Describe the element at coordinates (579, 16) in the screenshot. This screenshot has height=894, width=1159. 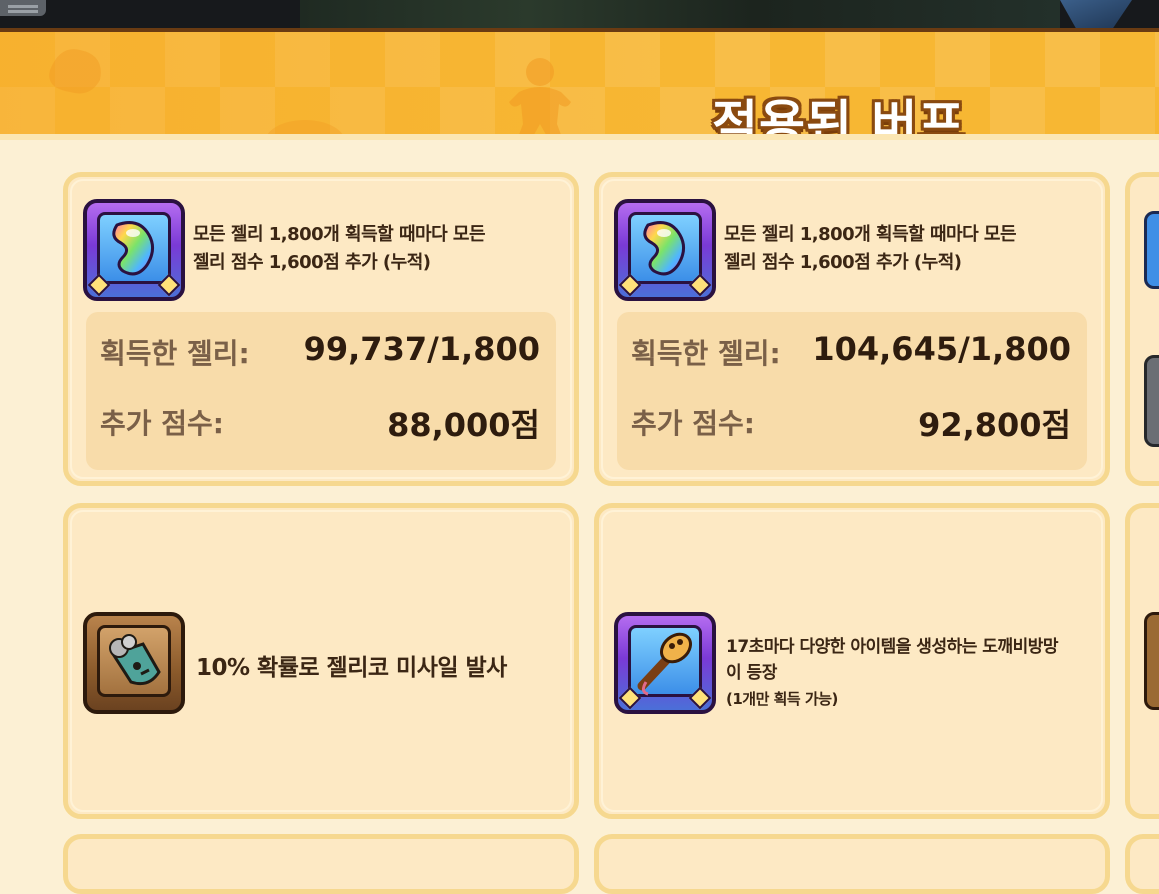
I see `top-strip` at that location.